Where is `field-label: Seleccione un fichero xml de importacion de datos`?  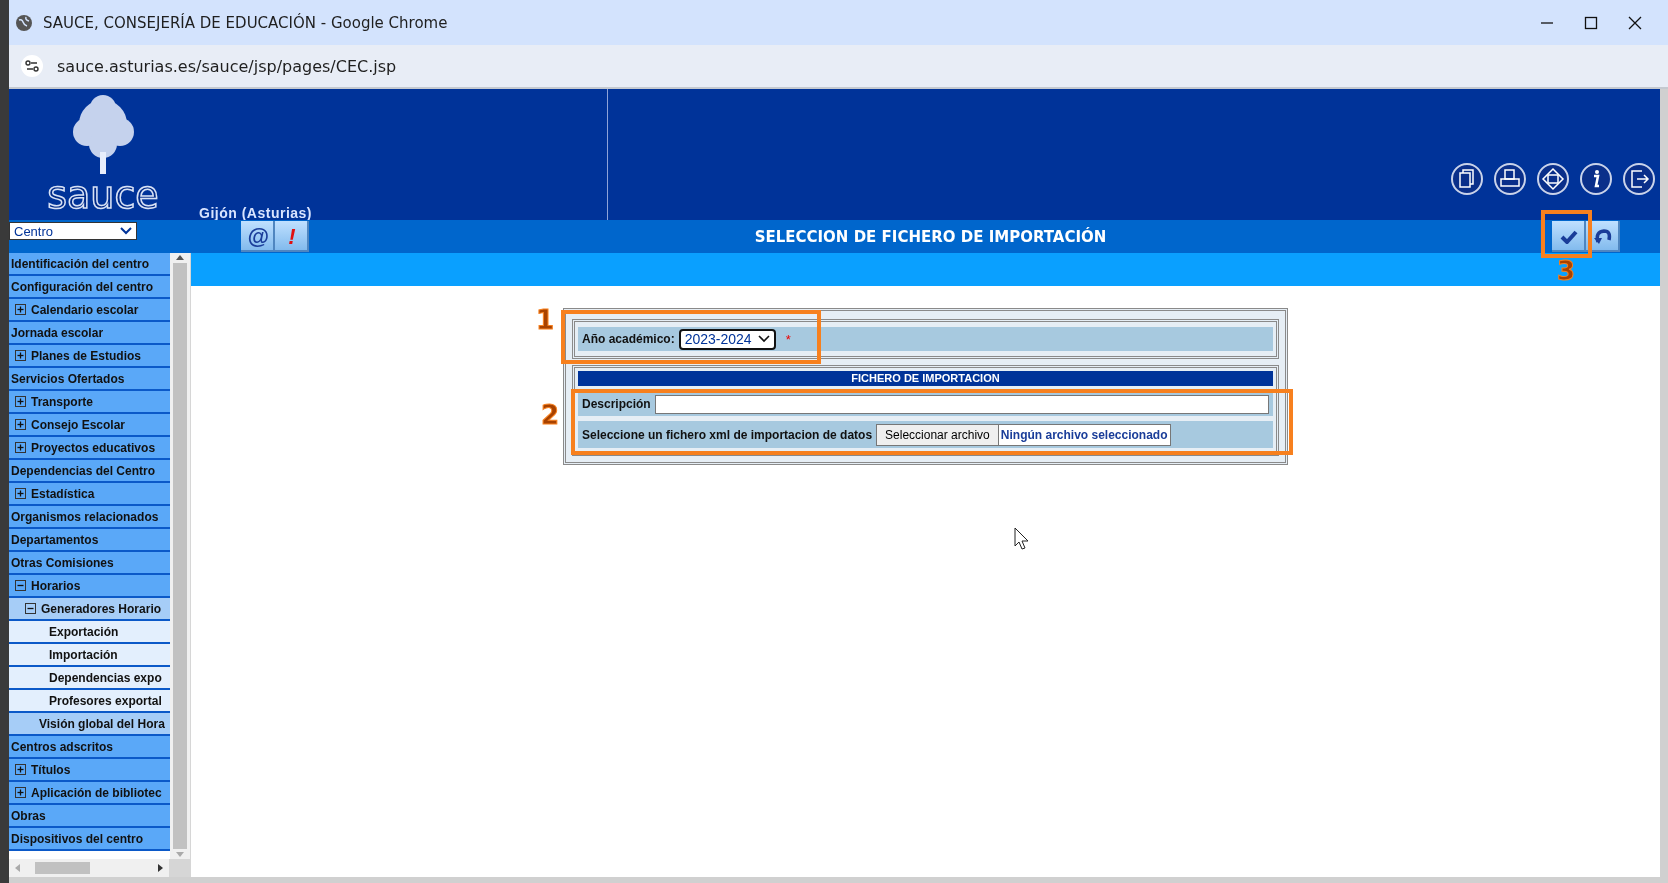 field-label: Seleccione un fichero xml de importacion de datos is located at coordinates (727, 434).